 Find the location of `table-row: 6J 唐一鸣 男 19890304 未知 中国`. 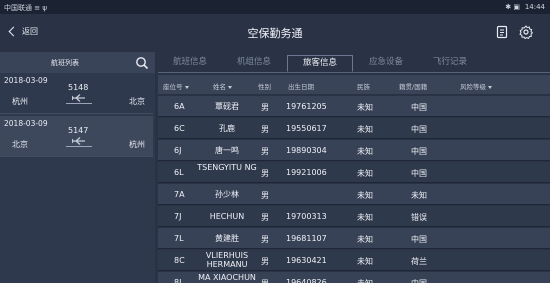

table-row: 6J 唐一鸣 男 19890304 未知 中国 is located at coordinates (354, 150).